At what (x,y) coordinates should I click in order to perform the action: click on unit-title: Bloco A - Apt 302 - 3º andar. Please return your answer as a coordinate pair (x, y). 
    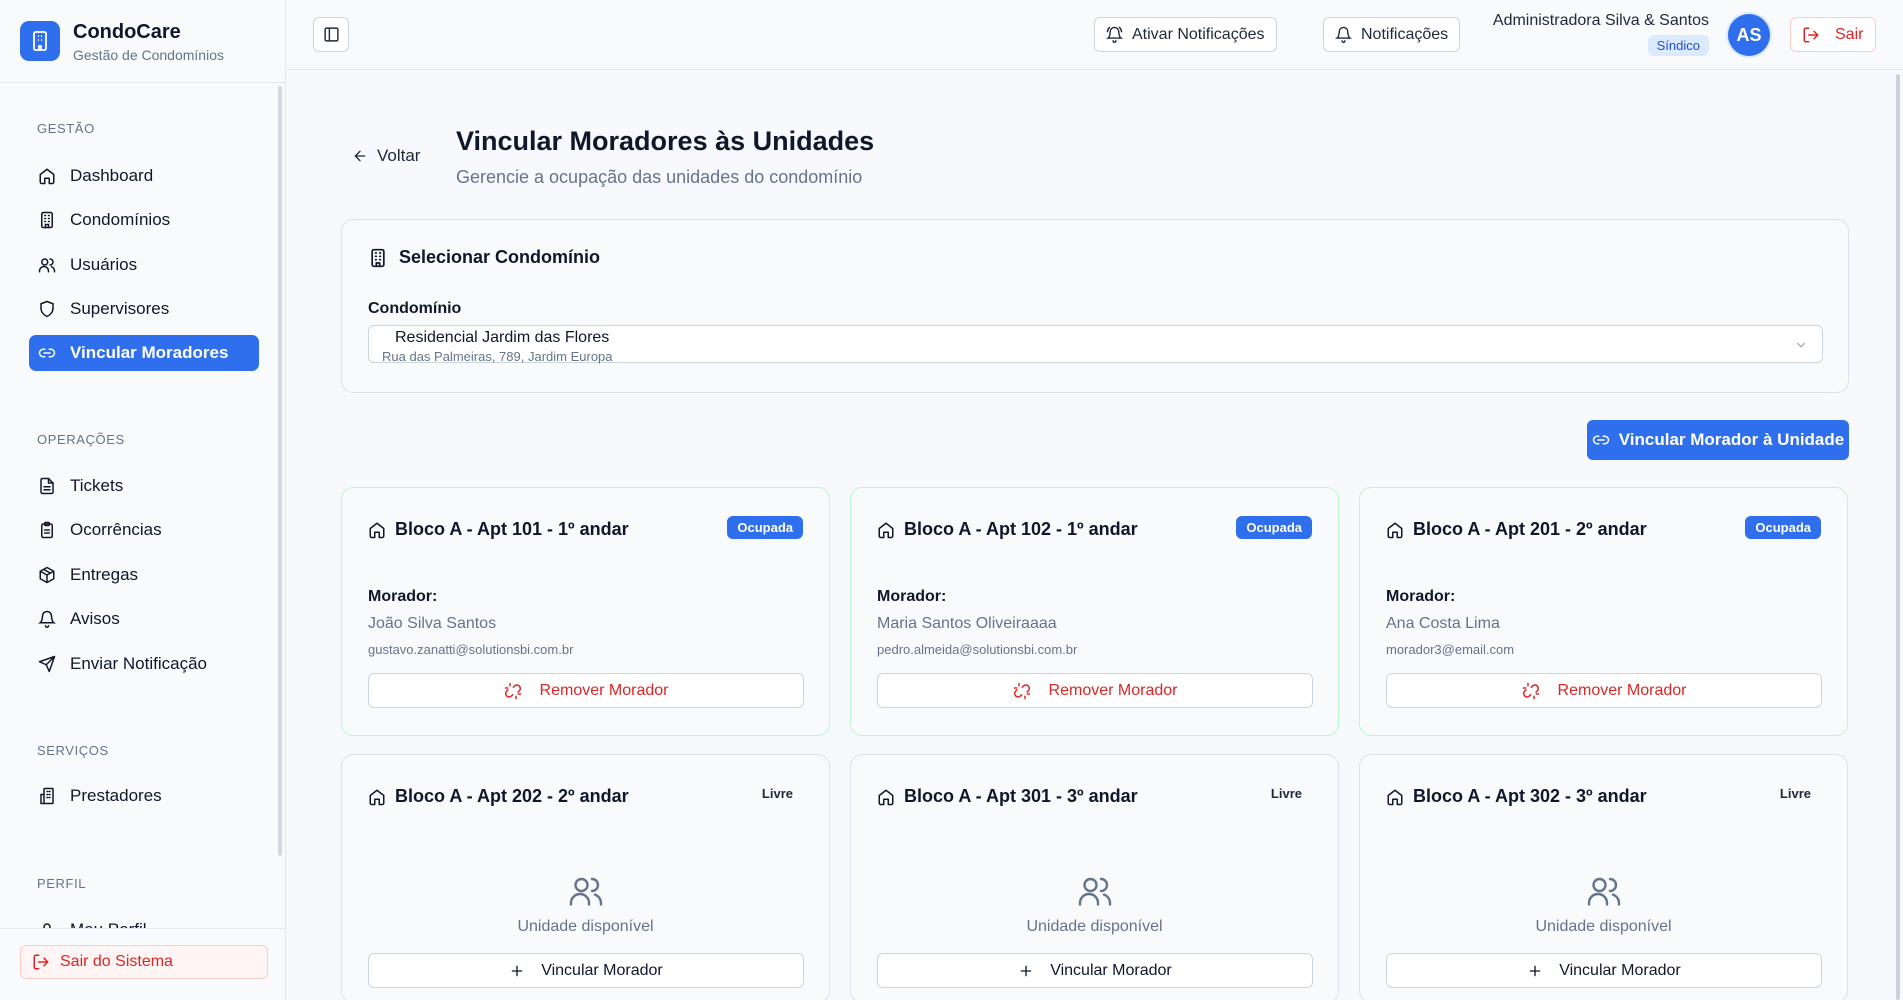
    Looking at the image, I should click on (1516, 796).